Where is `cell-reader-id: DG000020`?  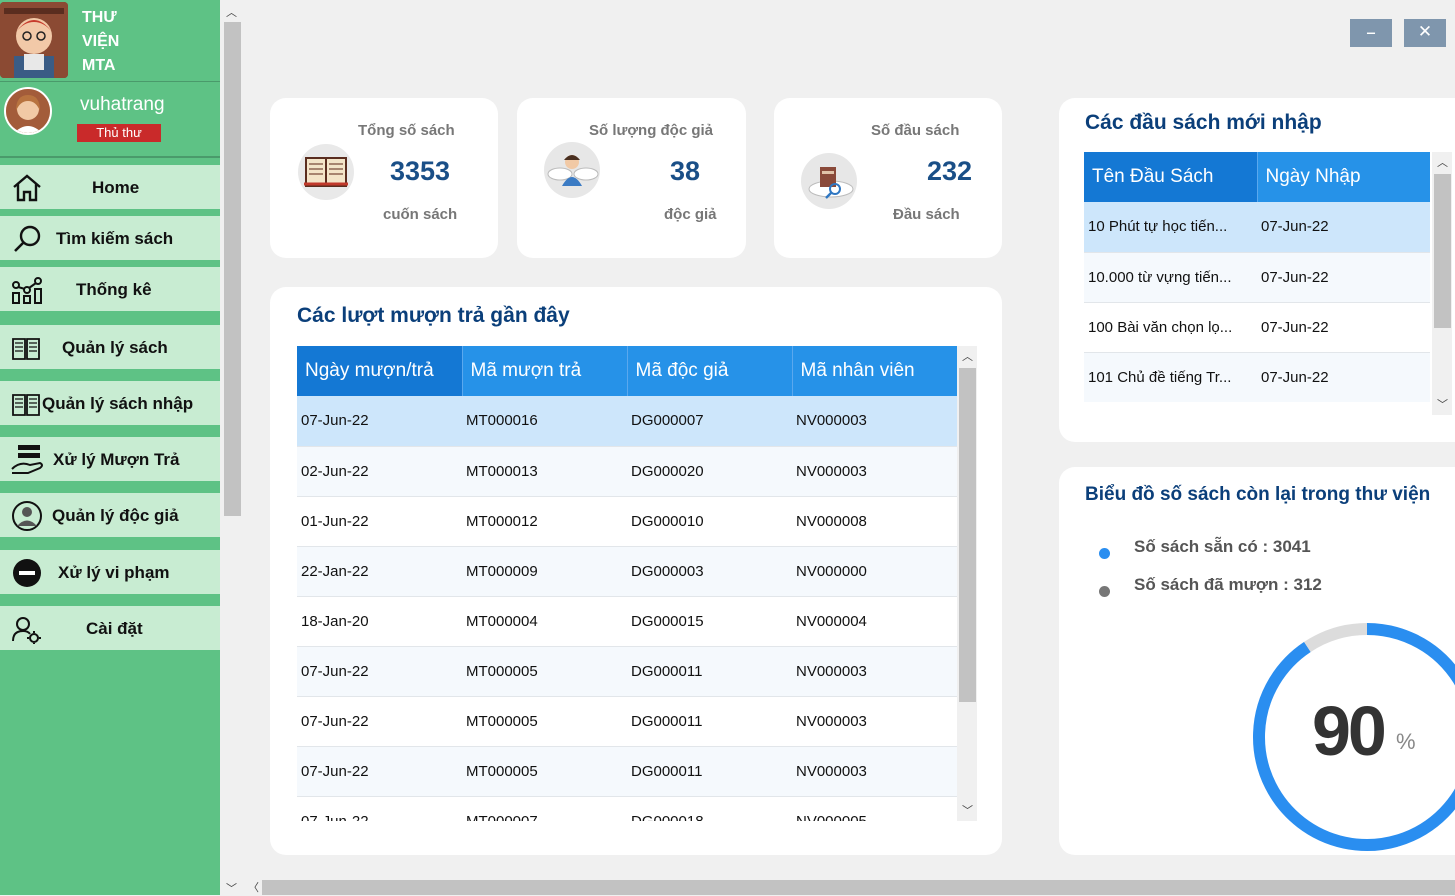 cell-reader-id: DG000020 is located at coordinates (709, 471).